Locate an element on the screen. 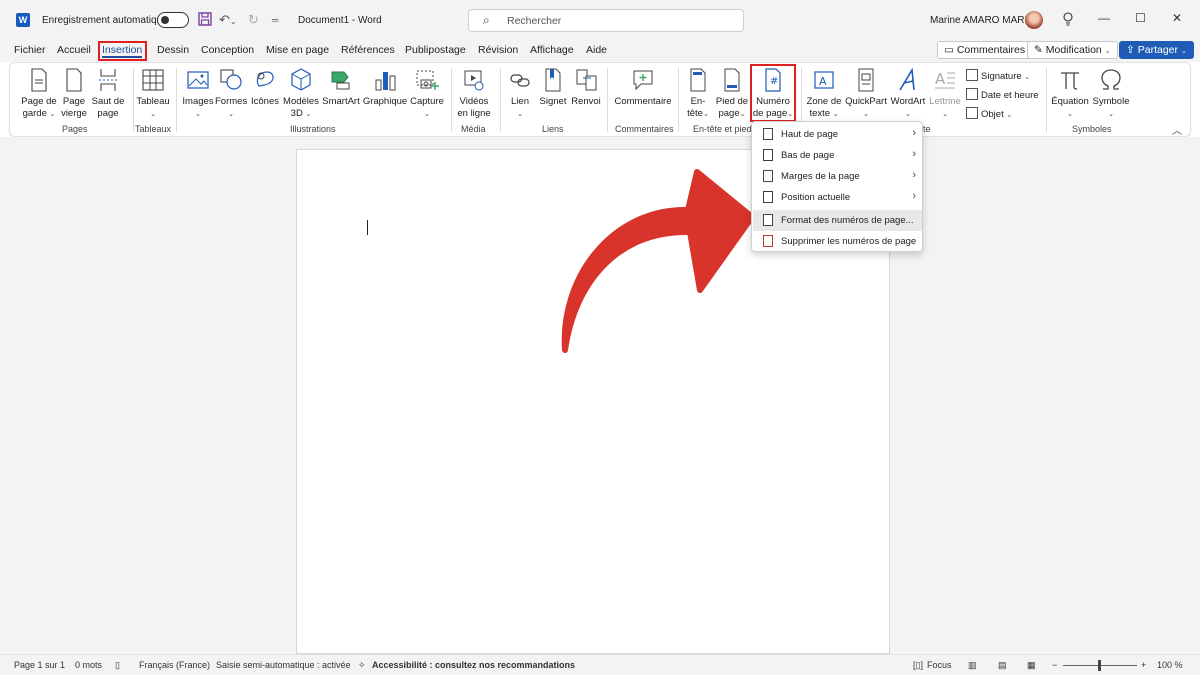 Image resolution: width=1200 pixels, height=675 pixels. format-page-number-icon is located at coordinates (768, 220).